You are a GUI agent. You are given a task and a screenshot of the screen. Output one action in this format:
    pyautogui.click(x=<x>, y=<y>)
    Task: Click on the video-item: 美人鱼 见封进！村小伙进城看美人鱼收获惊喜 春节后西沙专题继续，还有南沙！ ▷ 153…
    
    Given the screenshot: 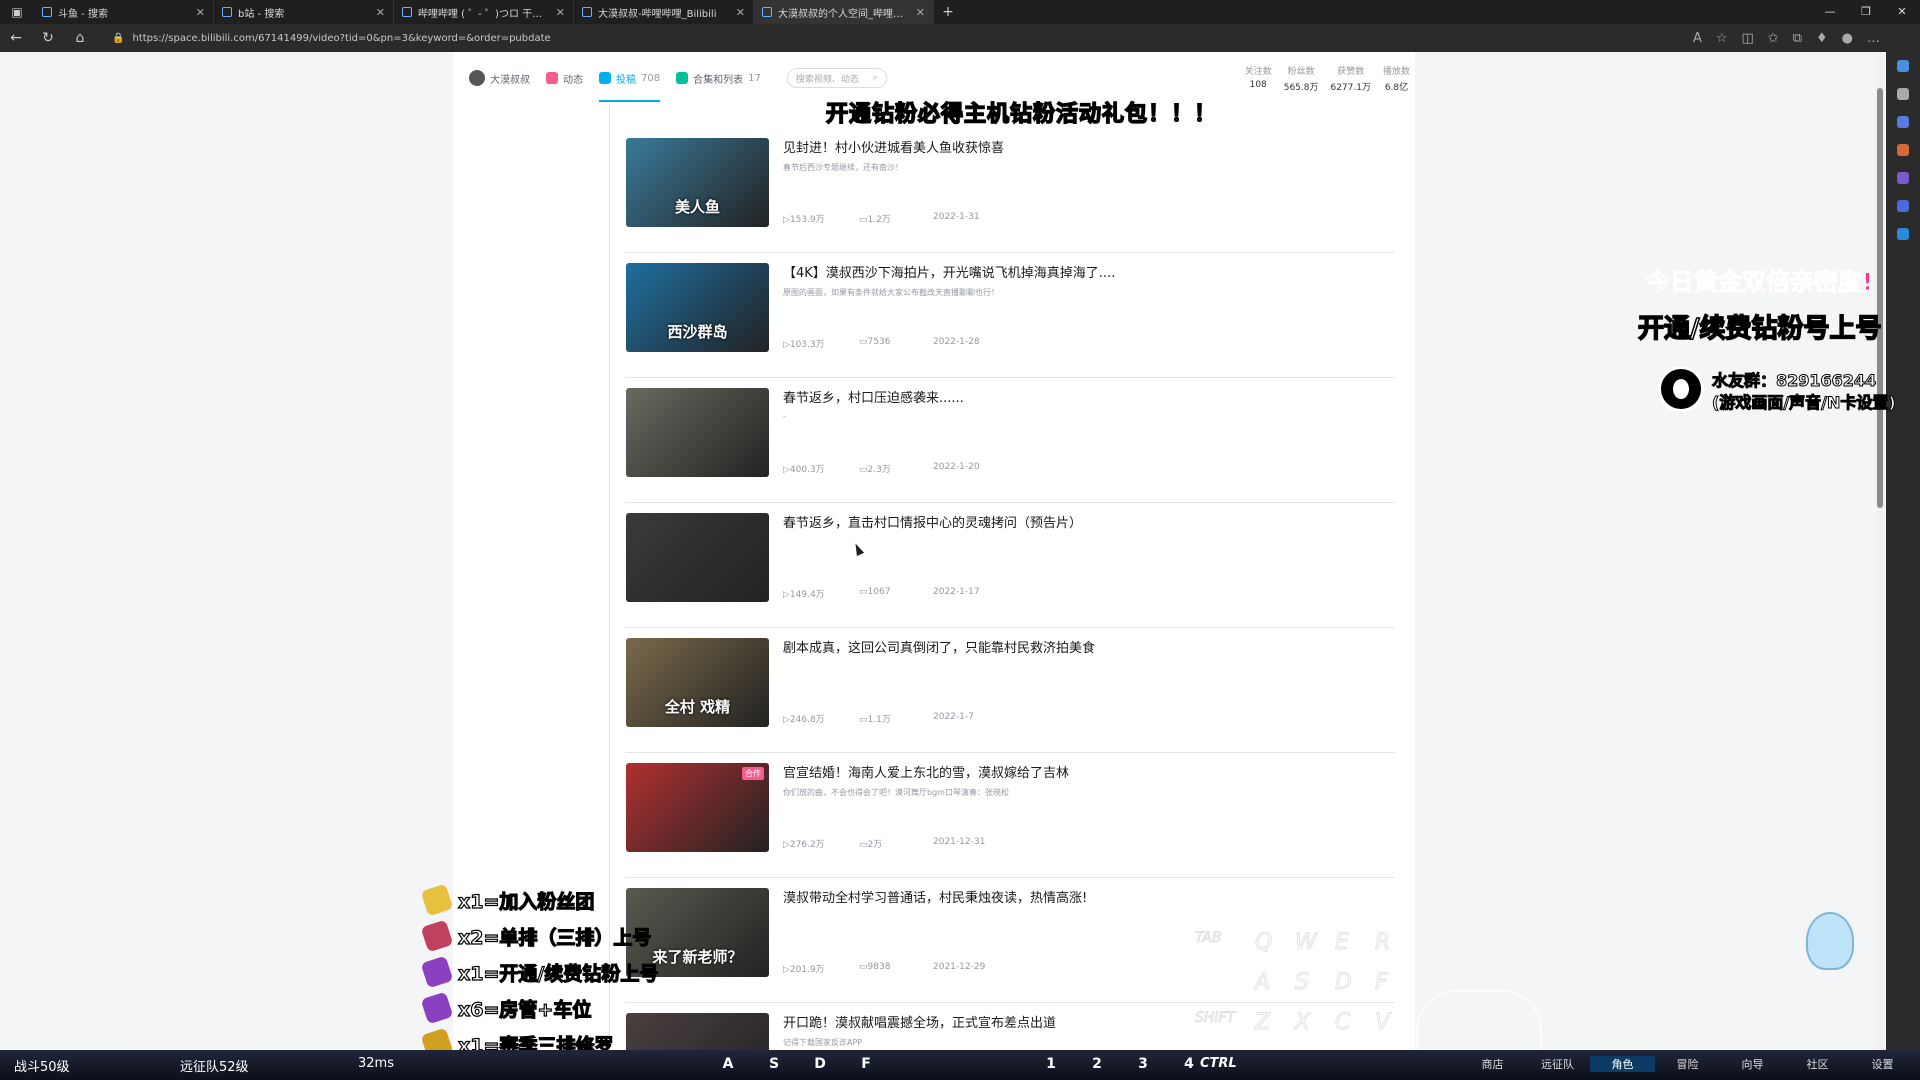 What is the action you would take?
    pyautogui.click(x=1010, y=190)
    